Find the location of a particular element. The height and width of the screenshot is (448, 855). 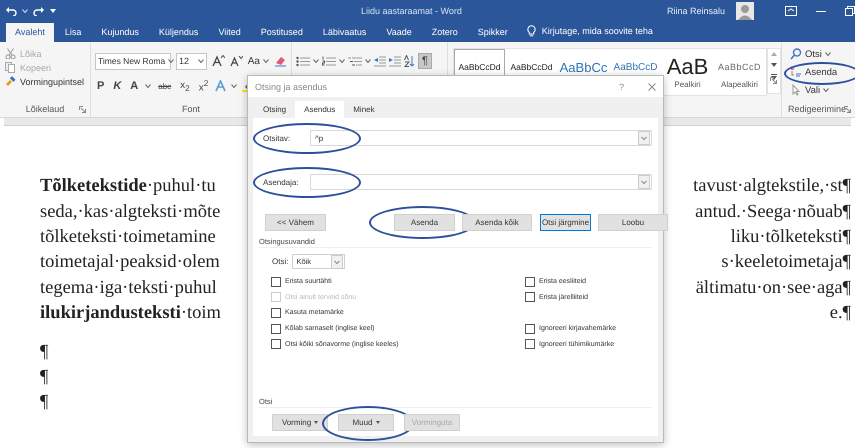

paragraph-text: tavust·algtekstile,·st¶ is located at coordinates (772, 187).